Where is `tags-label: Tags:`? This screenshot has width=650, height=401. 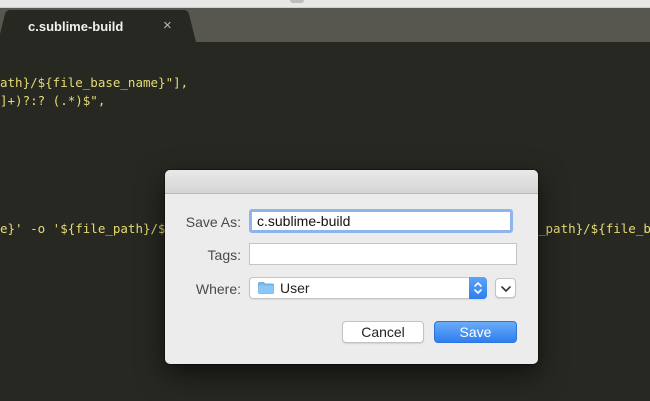
tags-label: Tags: is located at coordinates (224, 255).